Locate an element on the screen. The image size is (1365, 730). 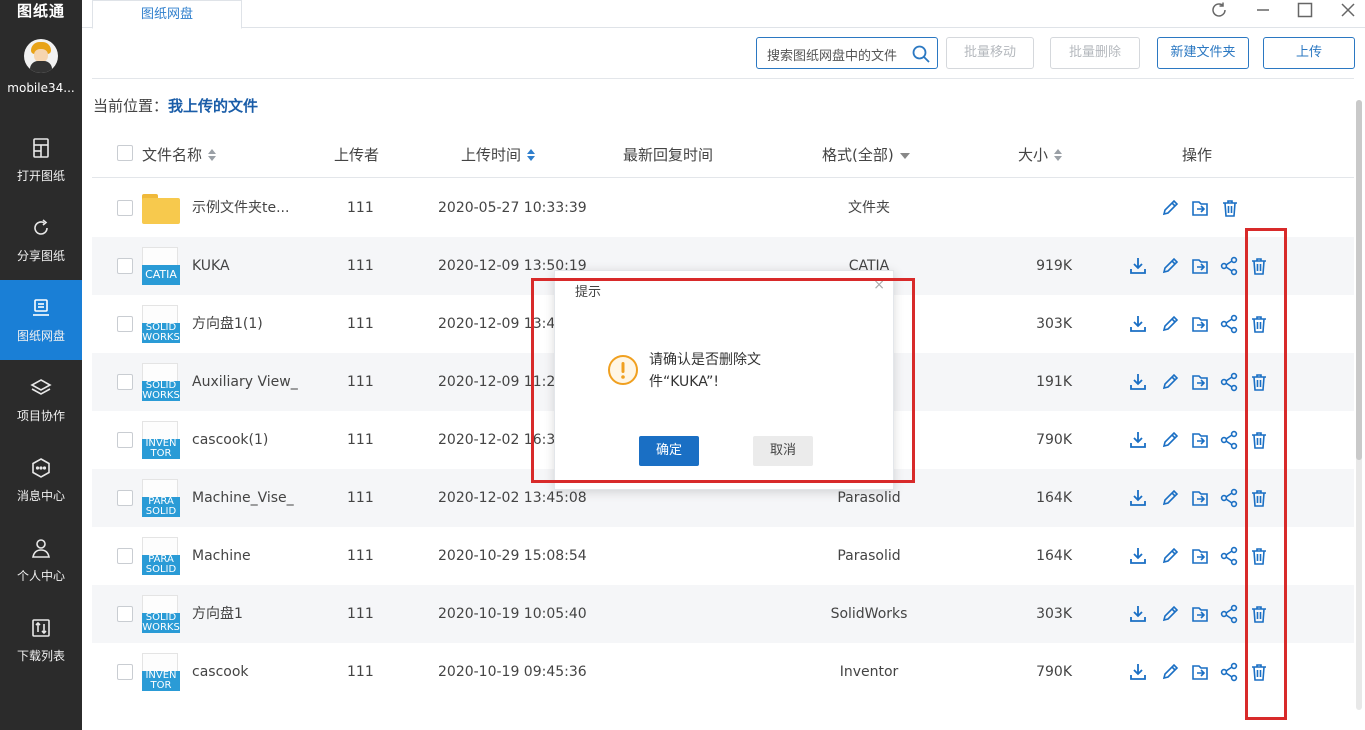
file-size: 790K is located at coordinates (1042, 440).